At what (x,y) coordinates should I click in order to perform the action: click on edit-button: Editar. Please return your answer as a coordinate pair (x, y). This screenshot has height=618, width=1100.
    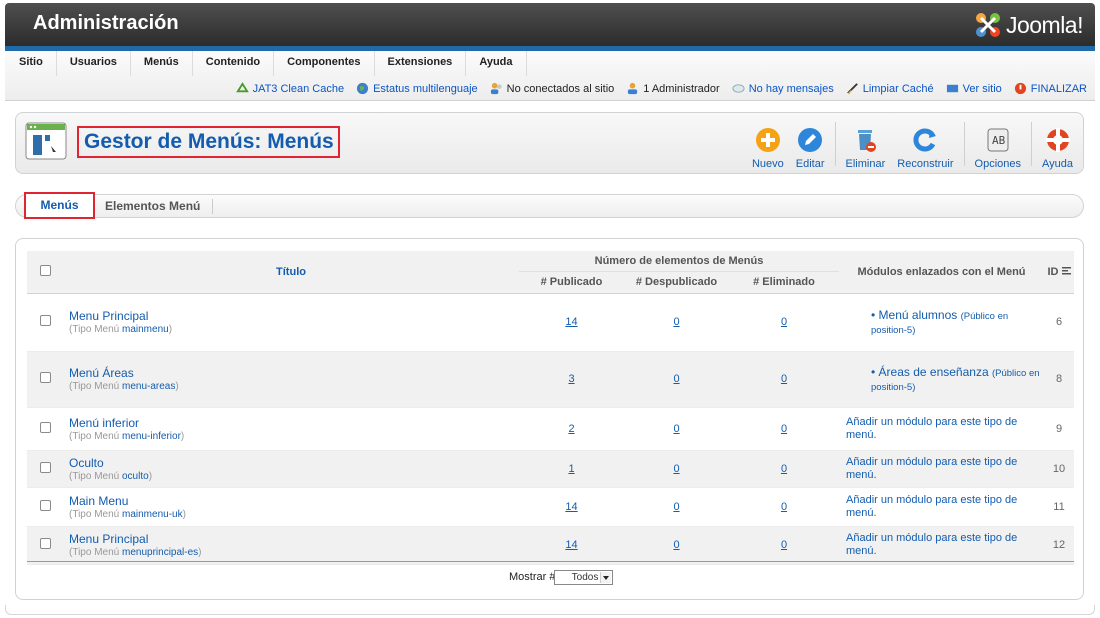
    Looking at the image, I should click on (810, 144).